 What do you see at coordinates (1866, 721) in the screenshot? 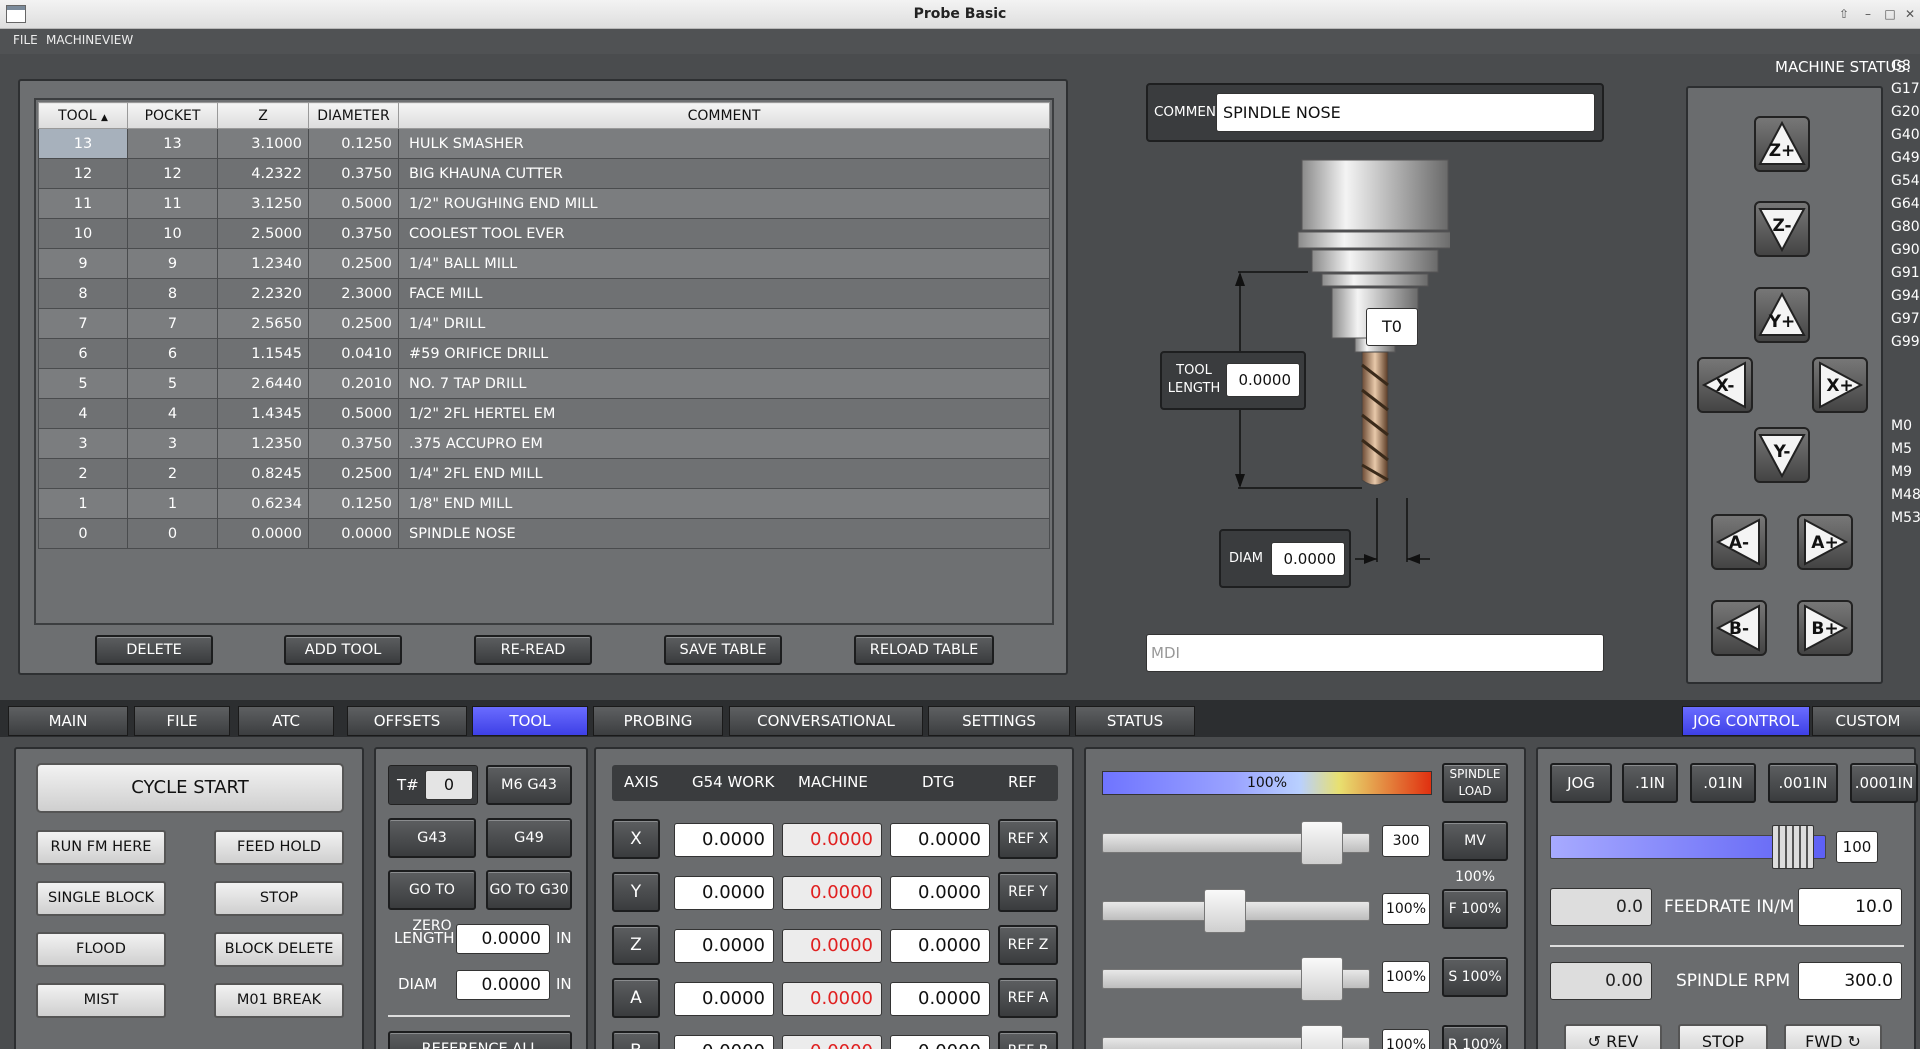
I see `tab-custom: CUSTOM` at bounding box center [1866, 721].